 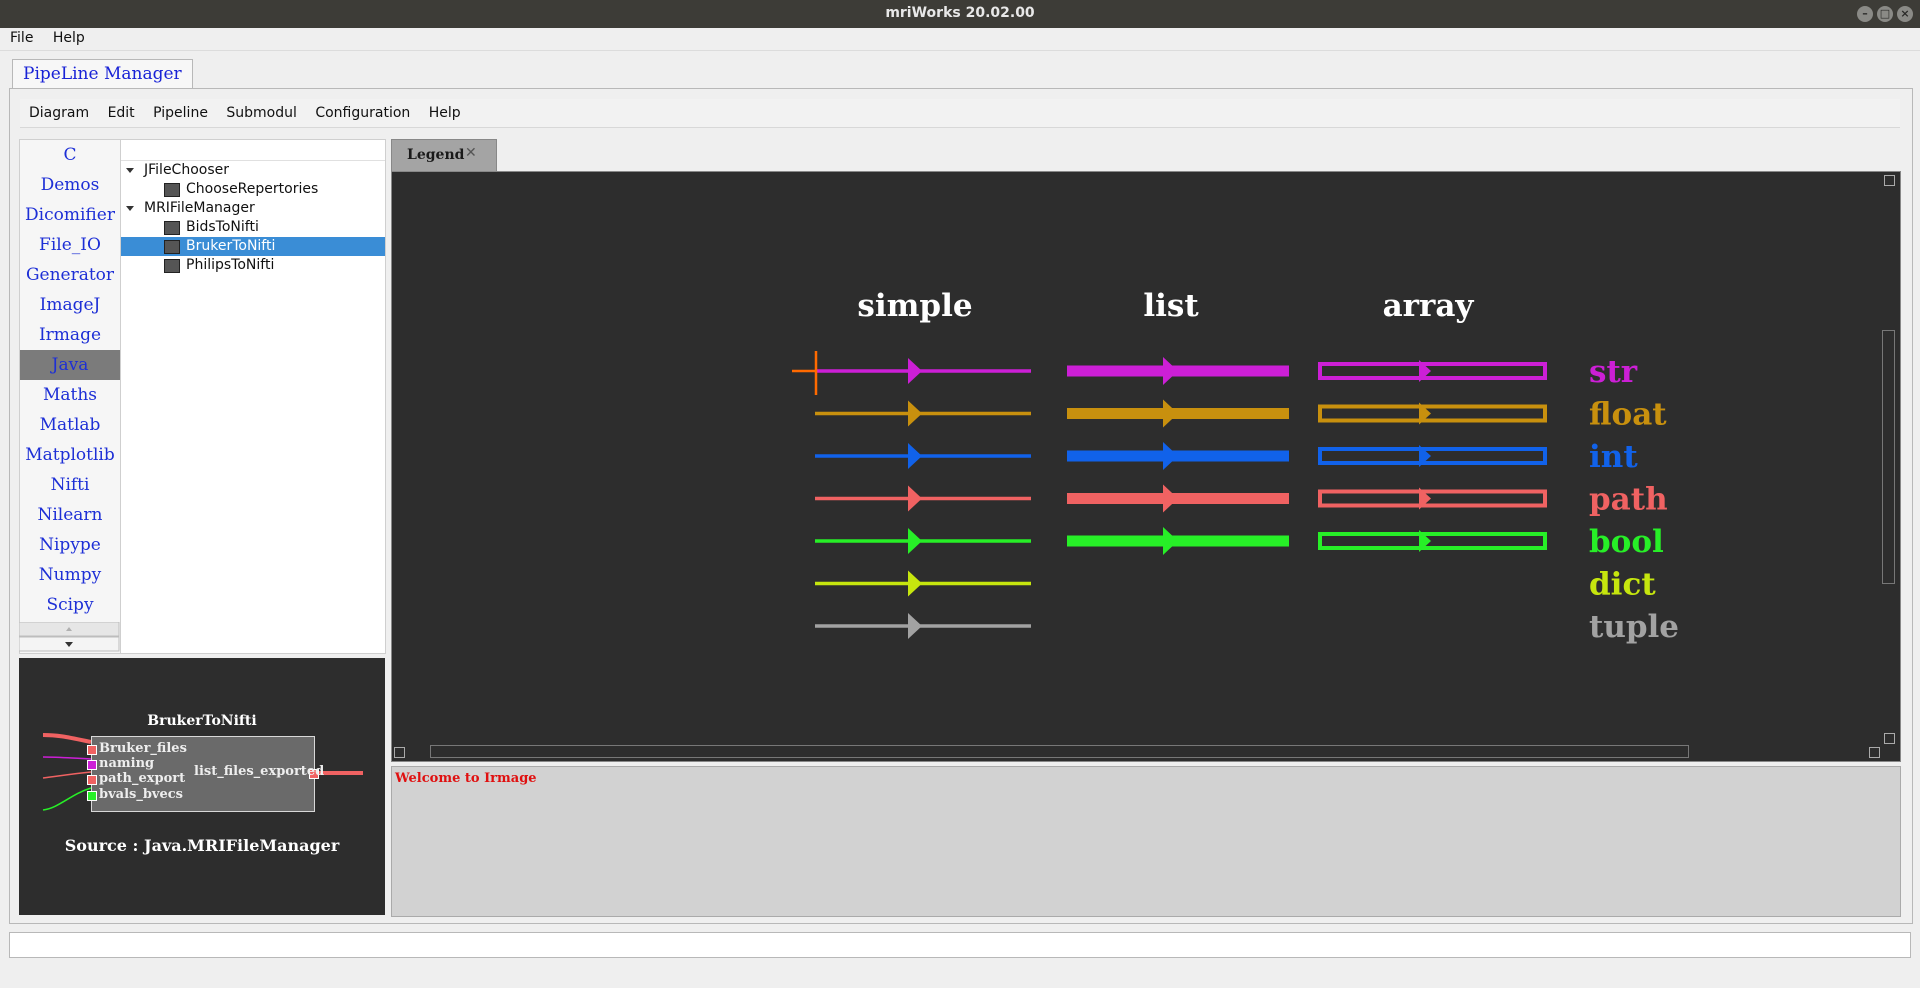 What do you see at coordinates (1626, 542) in the screenshot?
I see `legend-type-label: bool` at bounding box center [1626, 542].